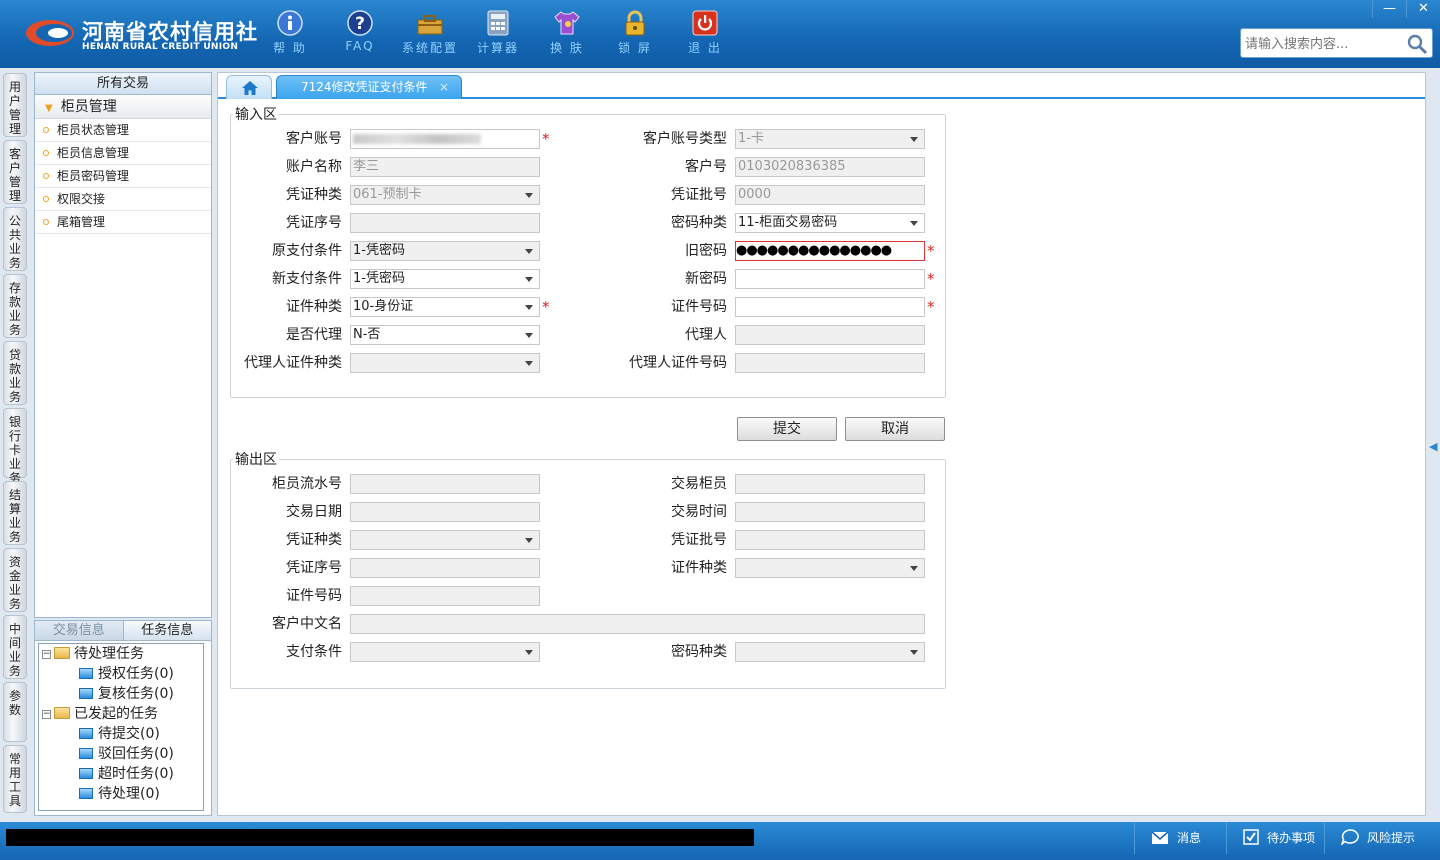 Image resolution: width=1440 pixels, height=860 pixels. I want to click on todo-button: 待办事项, so click(1275, 838).